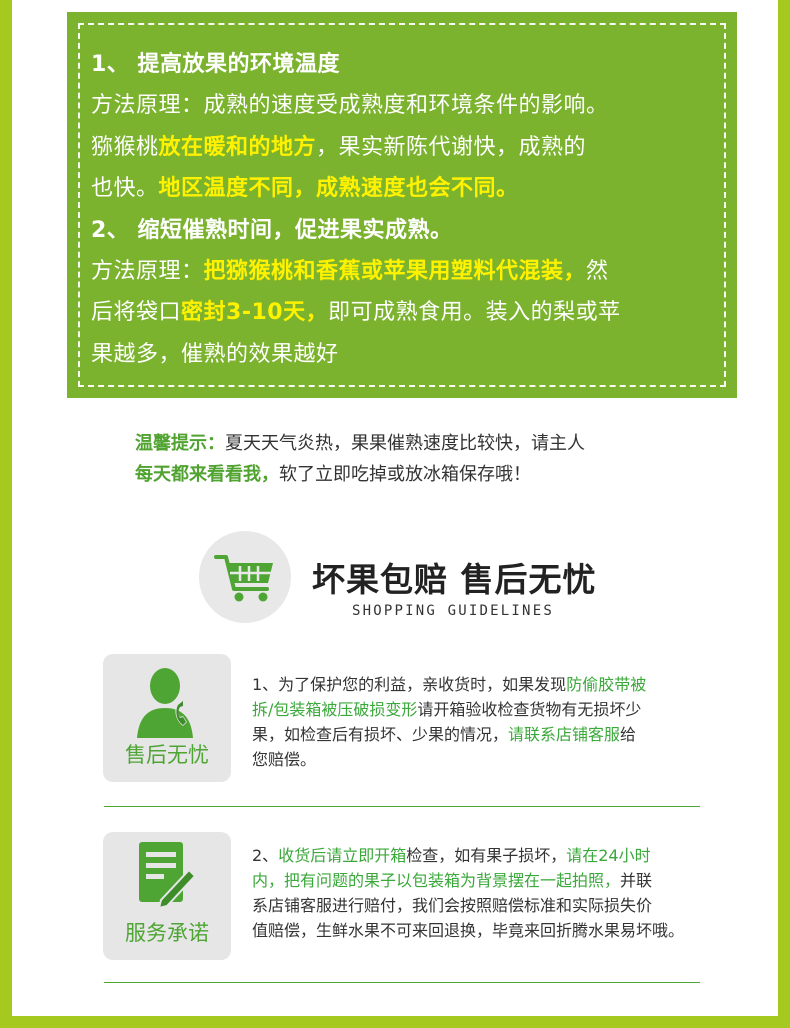  I want to click on method-line: 也快。地区温度不同，成熟速度也会不同。, so click(406, 188).